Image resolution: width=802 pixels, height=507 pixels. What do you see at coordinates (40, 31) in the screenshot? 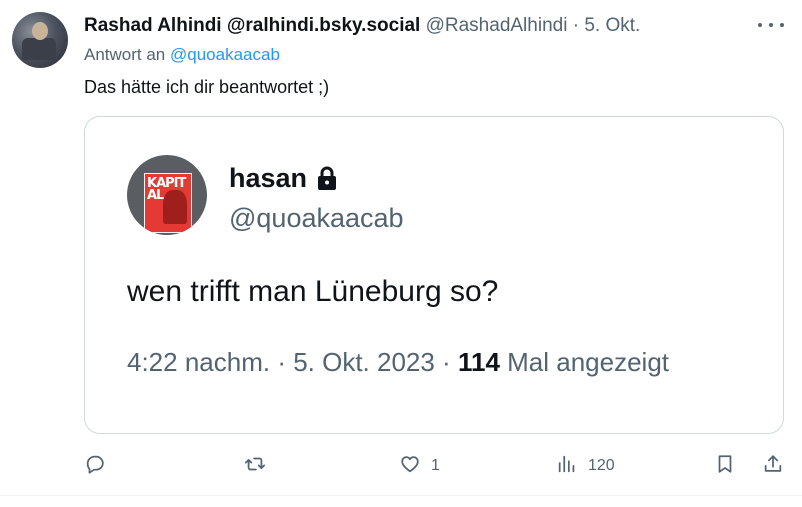
I see `avatar-head-shape` at bounding box center [40, 31].